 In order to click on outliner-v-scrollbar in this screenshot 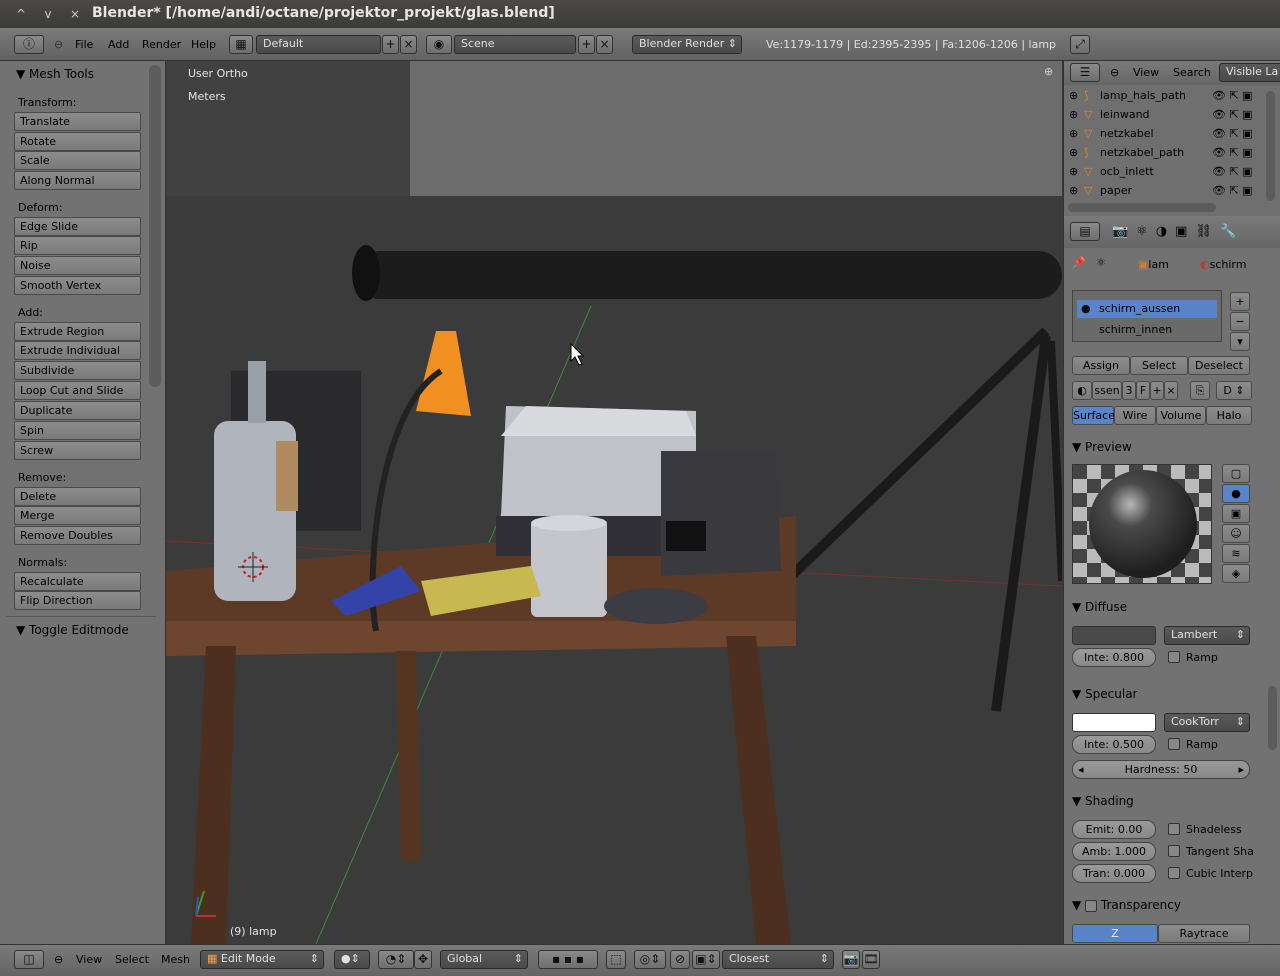, I will do `click(1270, 146)`.